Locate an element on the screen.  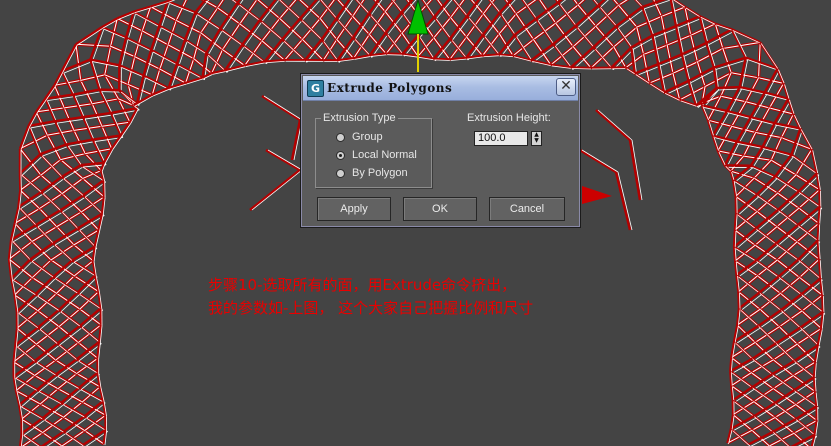
extrusion-height-input: 100.0 is located at coordinates (501, 138).